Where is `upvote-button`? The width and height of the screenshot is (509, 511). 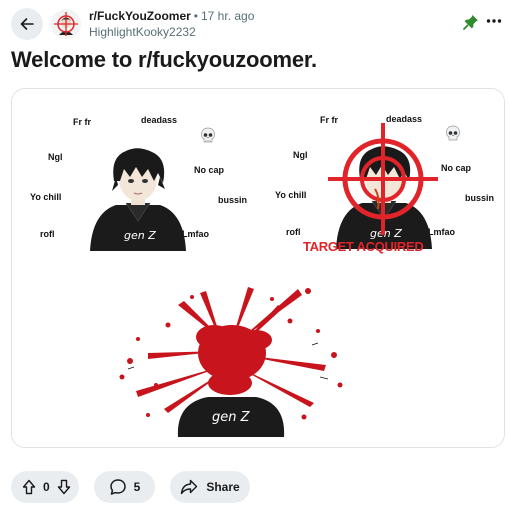 upvote-button is located at coordinates (29, 487).